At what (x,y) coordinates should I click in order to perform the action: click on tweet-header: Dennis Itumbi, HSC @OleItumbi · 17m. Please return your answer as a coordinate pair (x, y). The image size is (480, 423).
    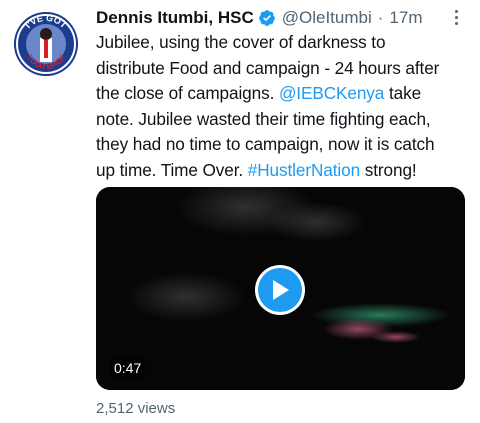
    Looking at the image, I should click on (281, 18).